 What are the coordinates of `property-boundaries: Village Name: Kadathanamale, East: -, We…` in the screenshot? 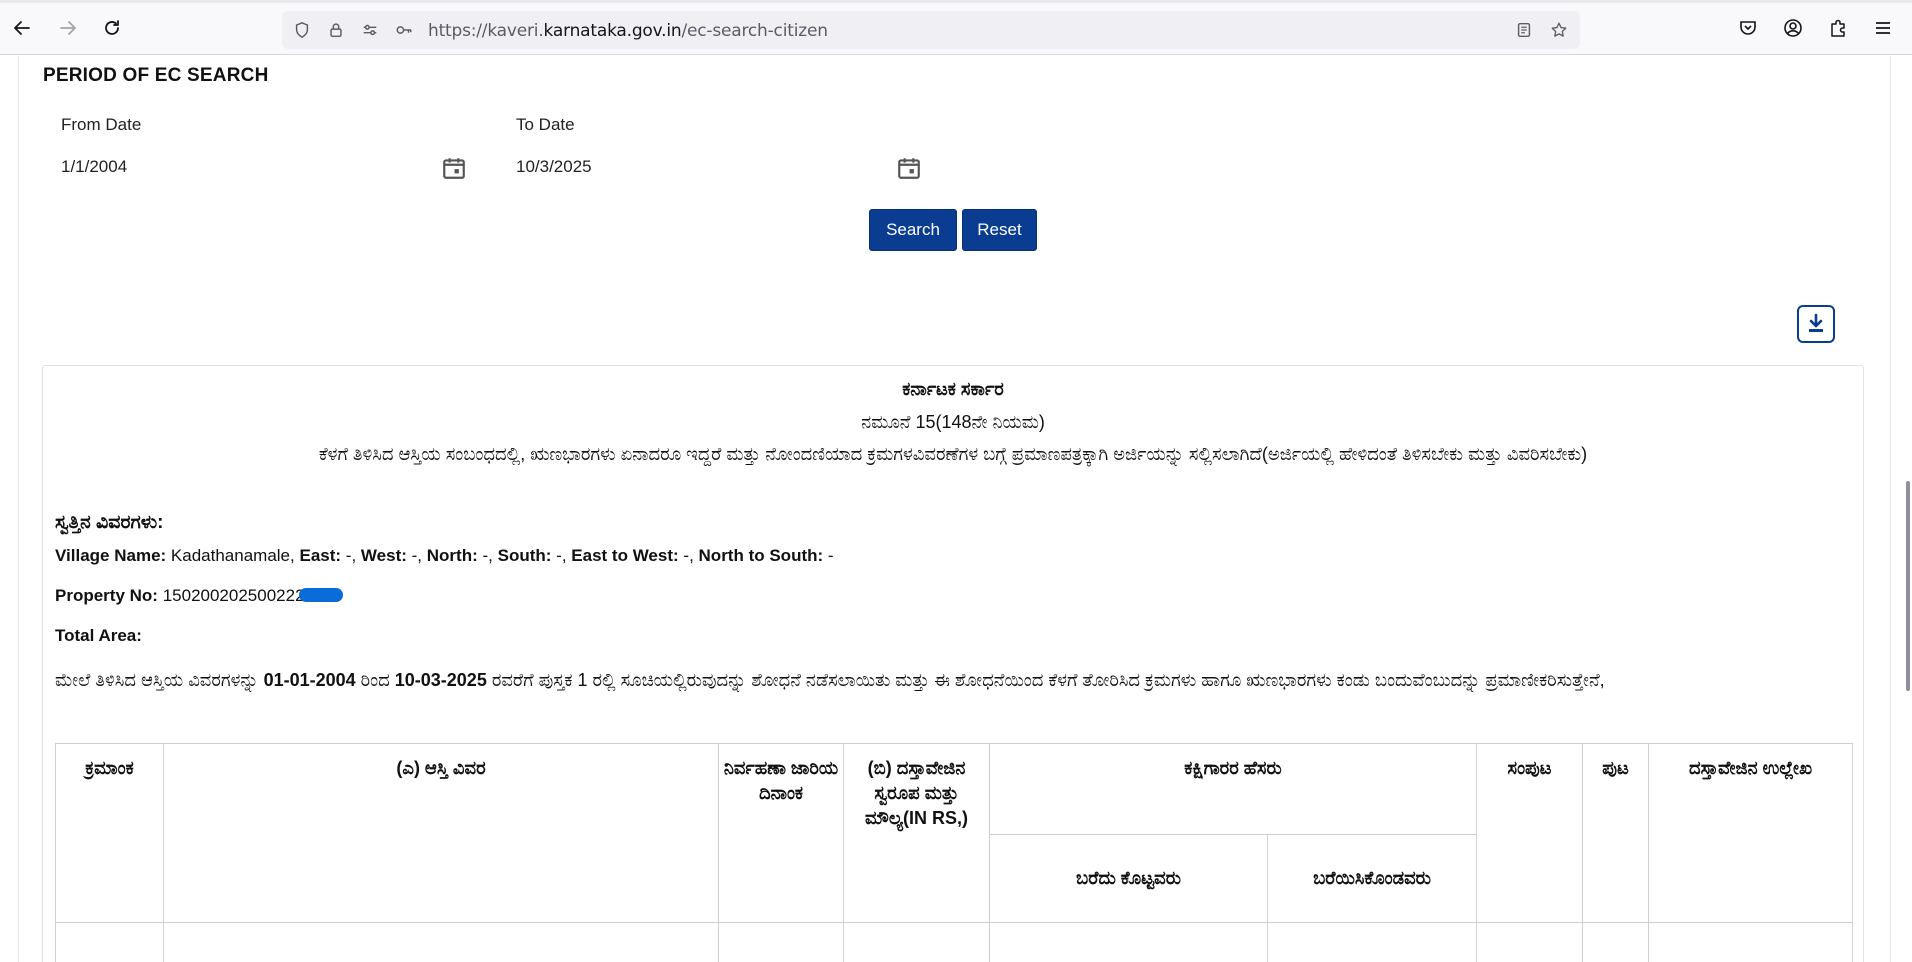 It's located at (444, 556).